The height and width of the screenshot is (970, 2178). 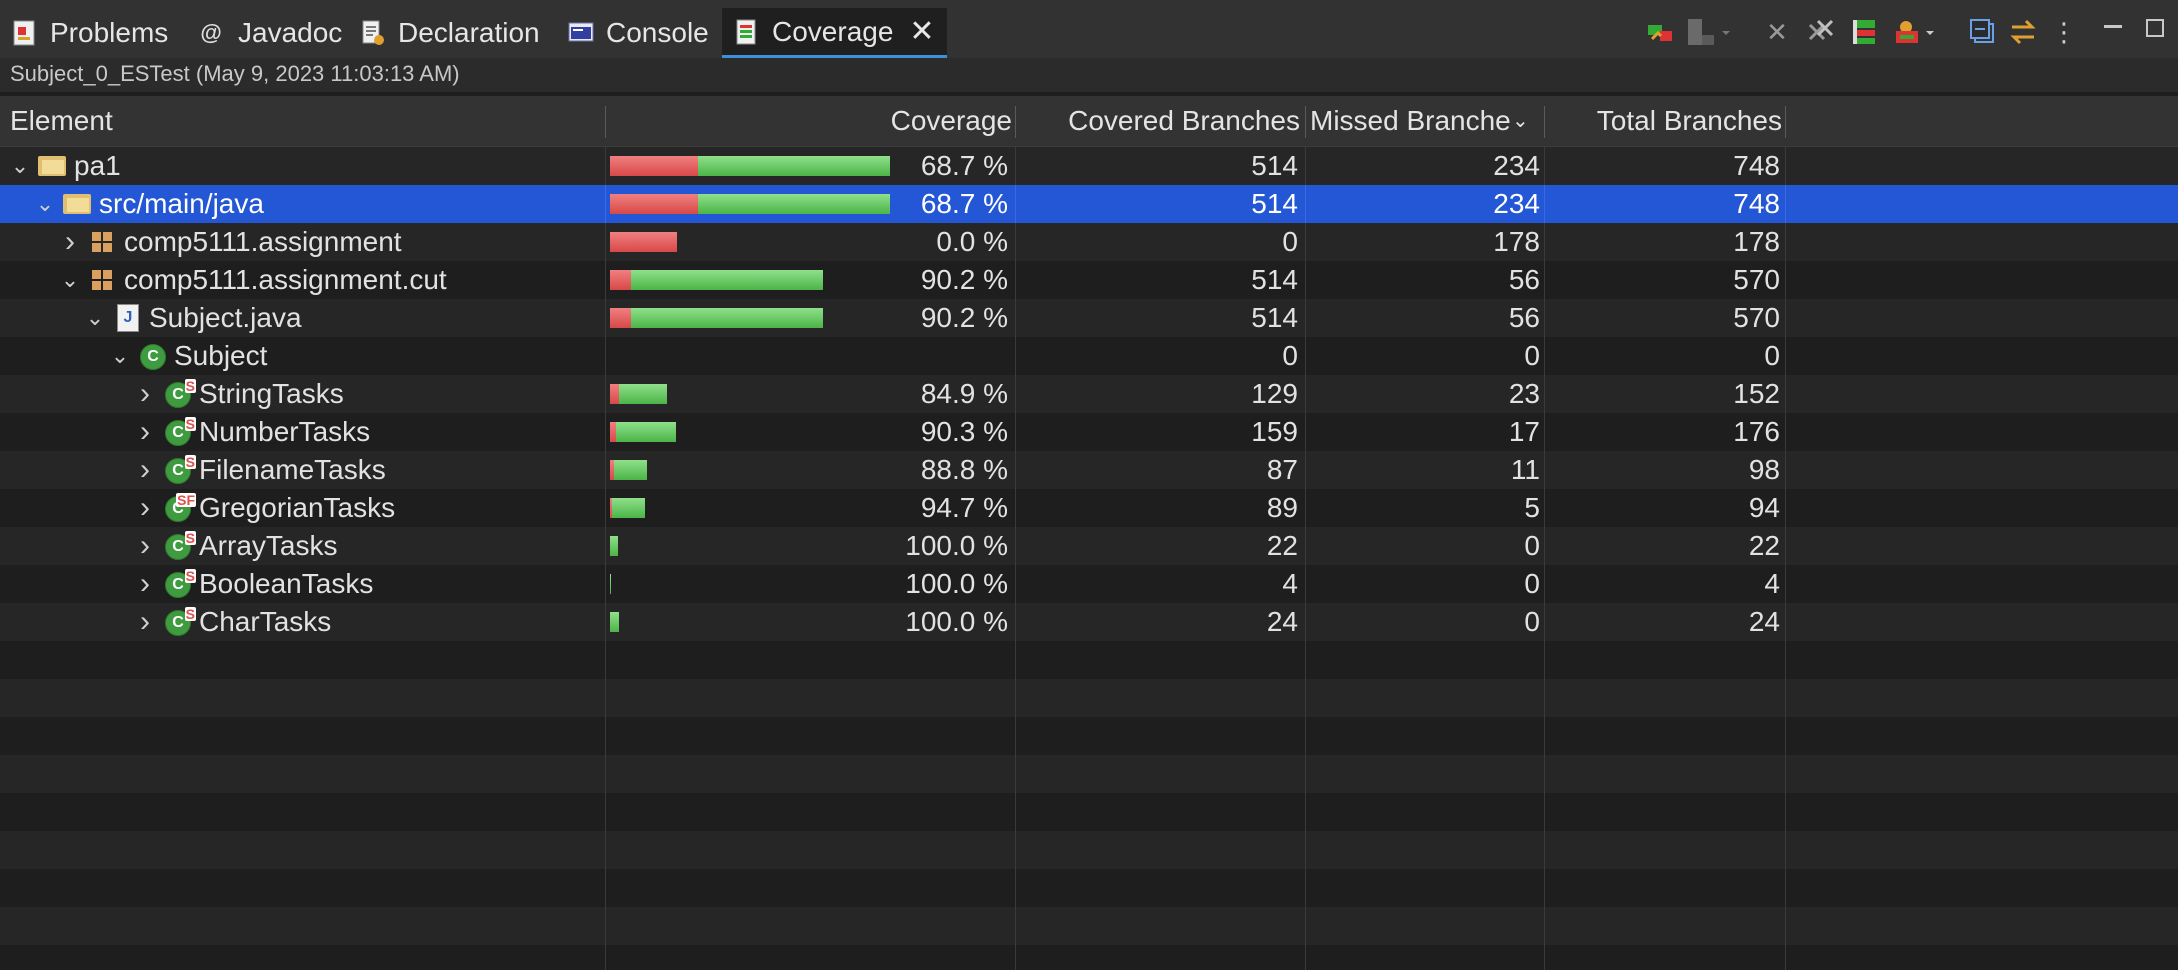 I want to click on source-folder-icon, so click(x=77, y=204).